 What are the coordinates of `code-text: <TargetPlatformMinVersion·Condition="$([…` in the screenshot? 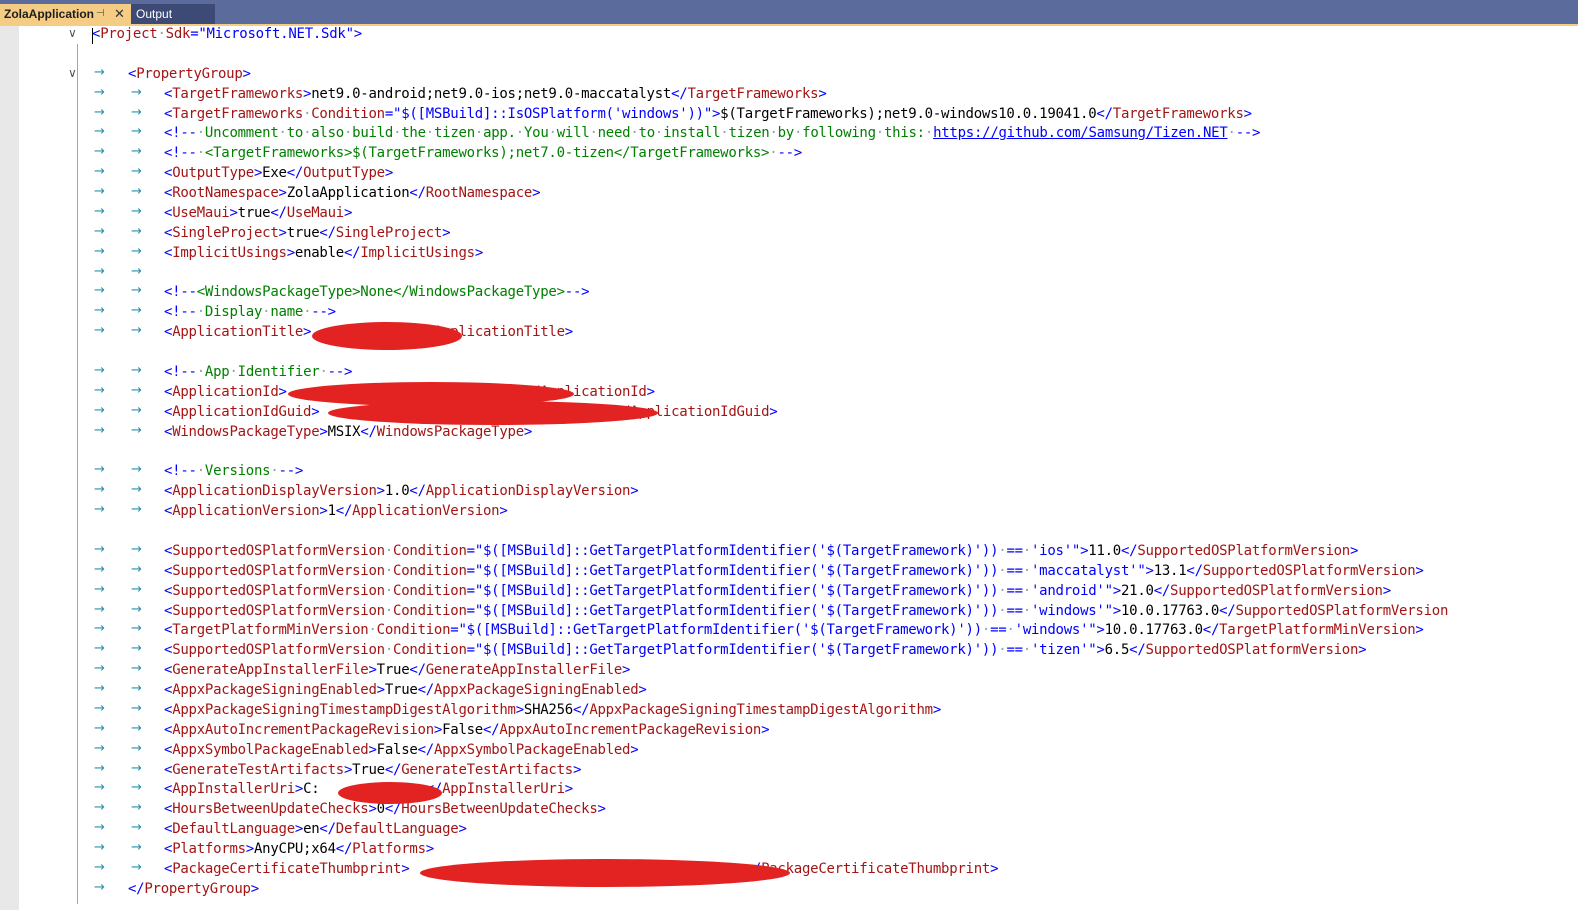 It's located at (794, 630).